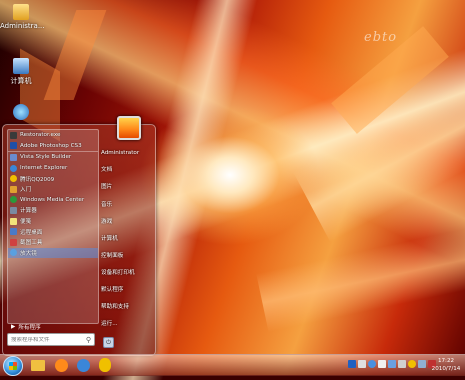 Image resolution: width=465 pixels, height=380 pixels. Describe the element at coordinates (53, 157) in the screenshot. I see `start-menu-program: Vista Style Builder` at that location.